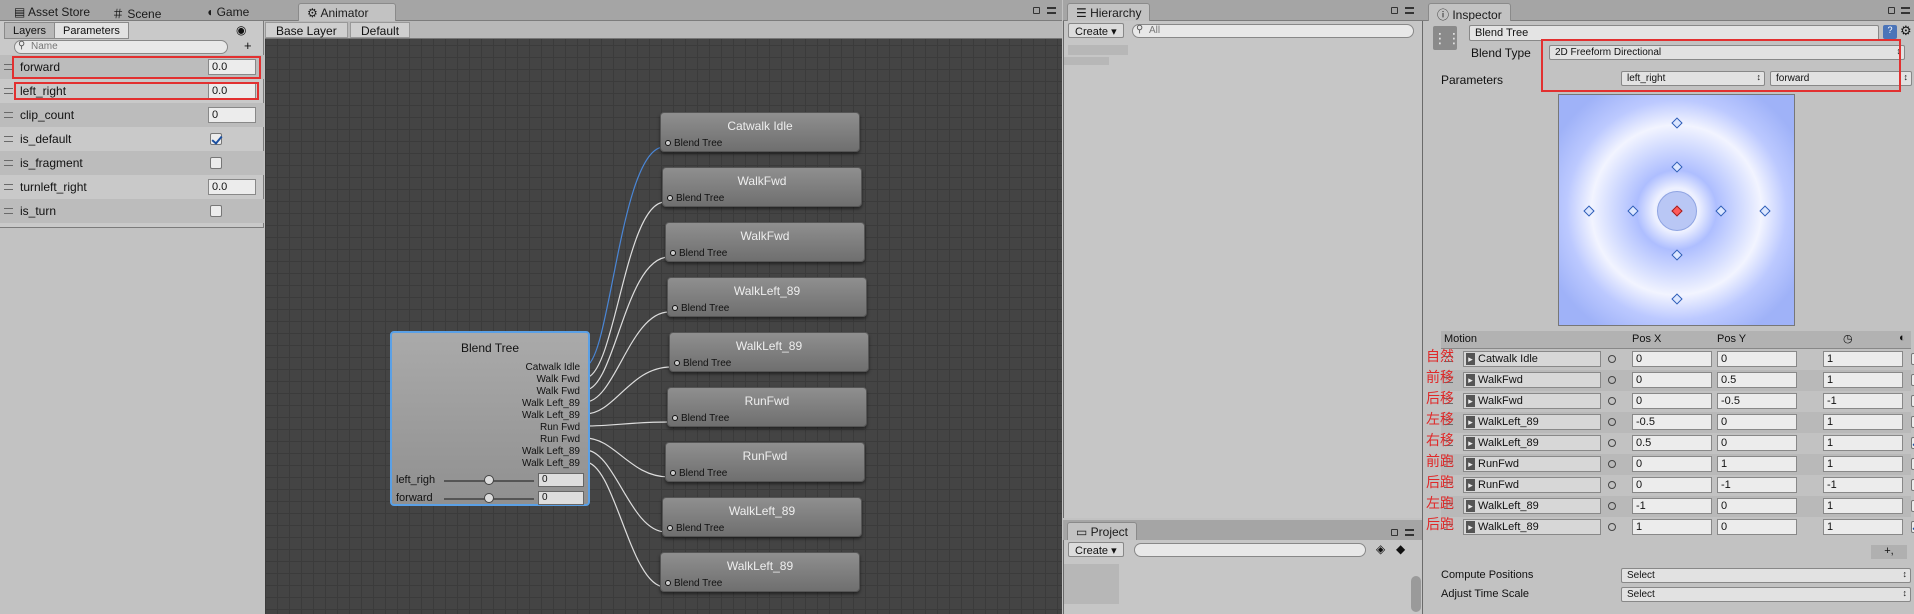  Describe the element at coordinates (1672, 443) in the screenshot. I see `pos-x-field: 0.5` at that location.